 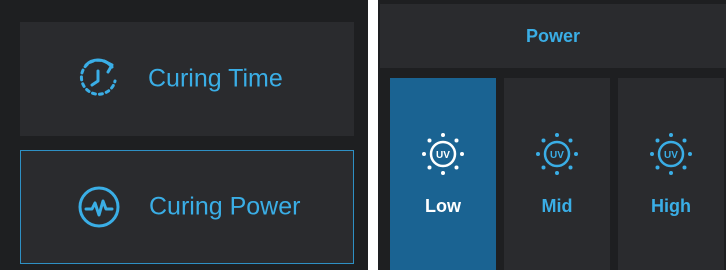 I want to click on power-level-low-button: UV Low, so click(x=443, y=174).